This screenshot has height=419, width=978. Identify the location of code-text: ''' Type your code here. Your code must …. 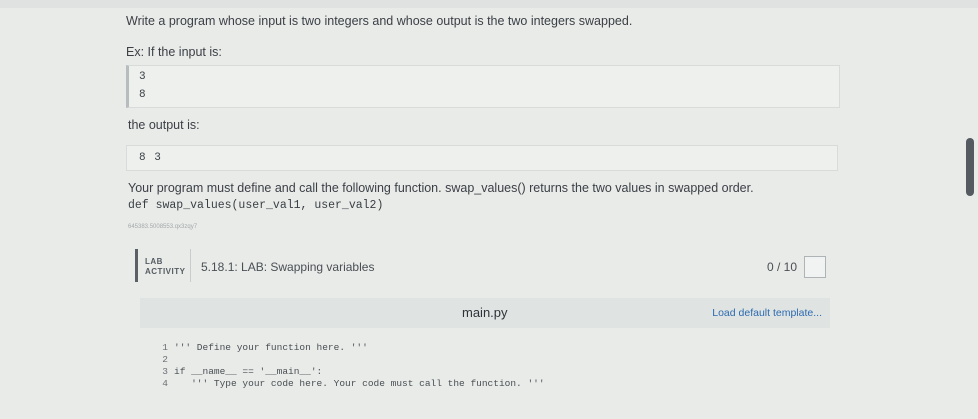
(359, 383).